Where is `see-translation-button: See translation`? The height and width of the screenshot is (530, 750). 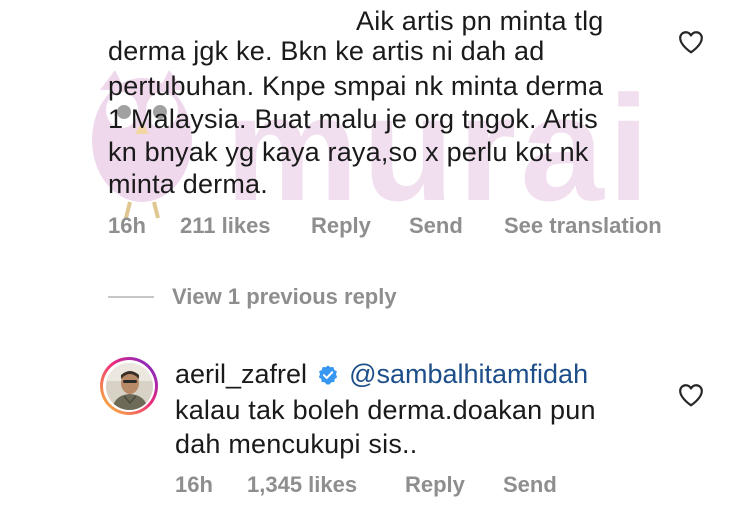
see-translation-button: See translation is located at coordinates (583, 226).